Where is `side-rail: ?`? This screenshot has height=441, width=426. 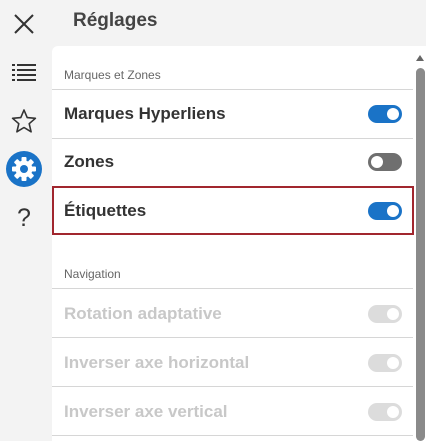
side-rail: ? is located at coordinates (24, 220).